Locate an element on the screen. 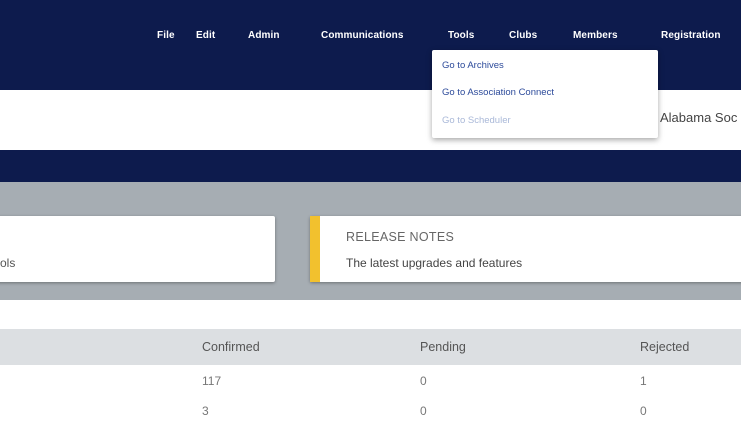 The width and height of the screenshot is (741, 424). menu-communications: Communications is located at coordinates (362, 35).